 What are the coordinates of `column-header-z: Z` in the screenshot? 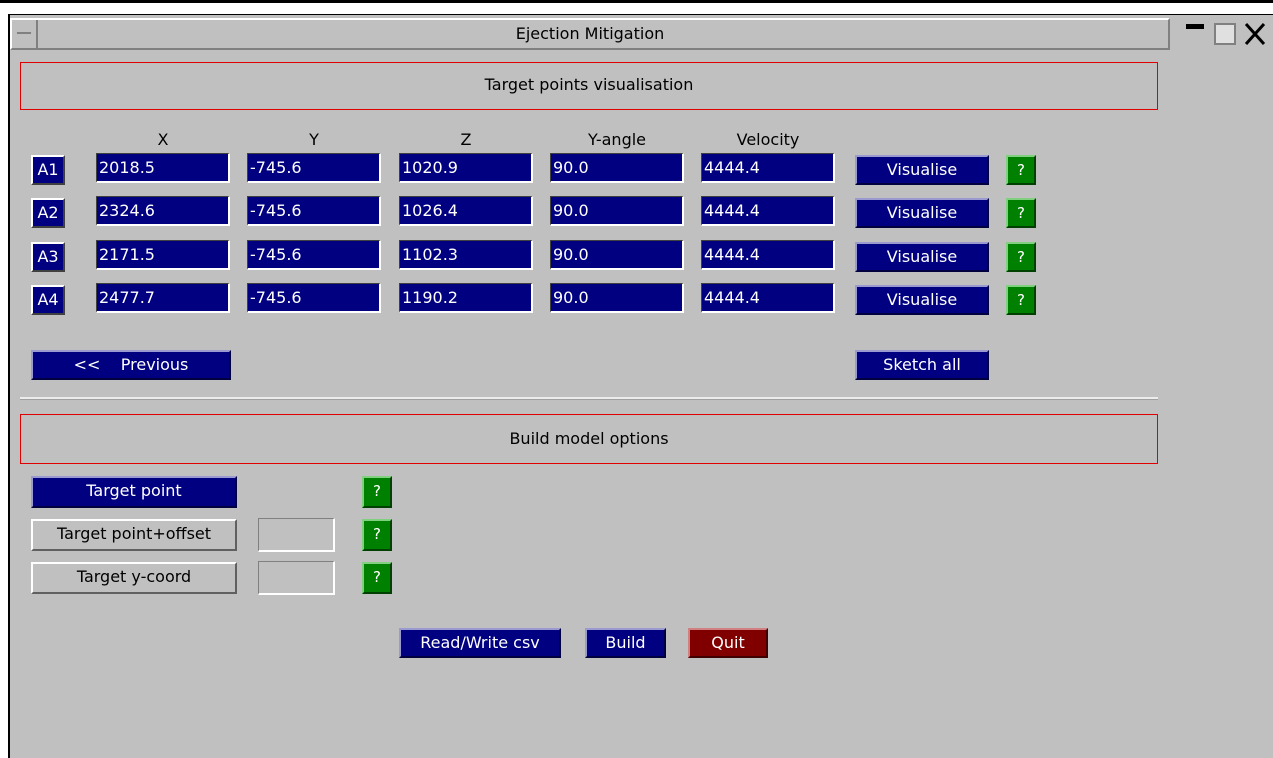 It's located at (466, 139).